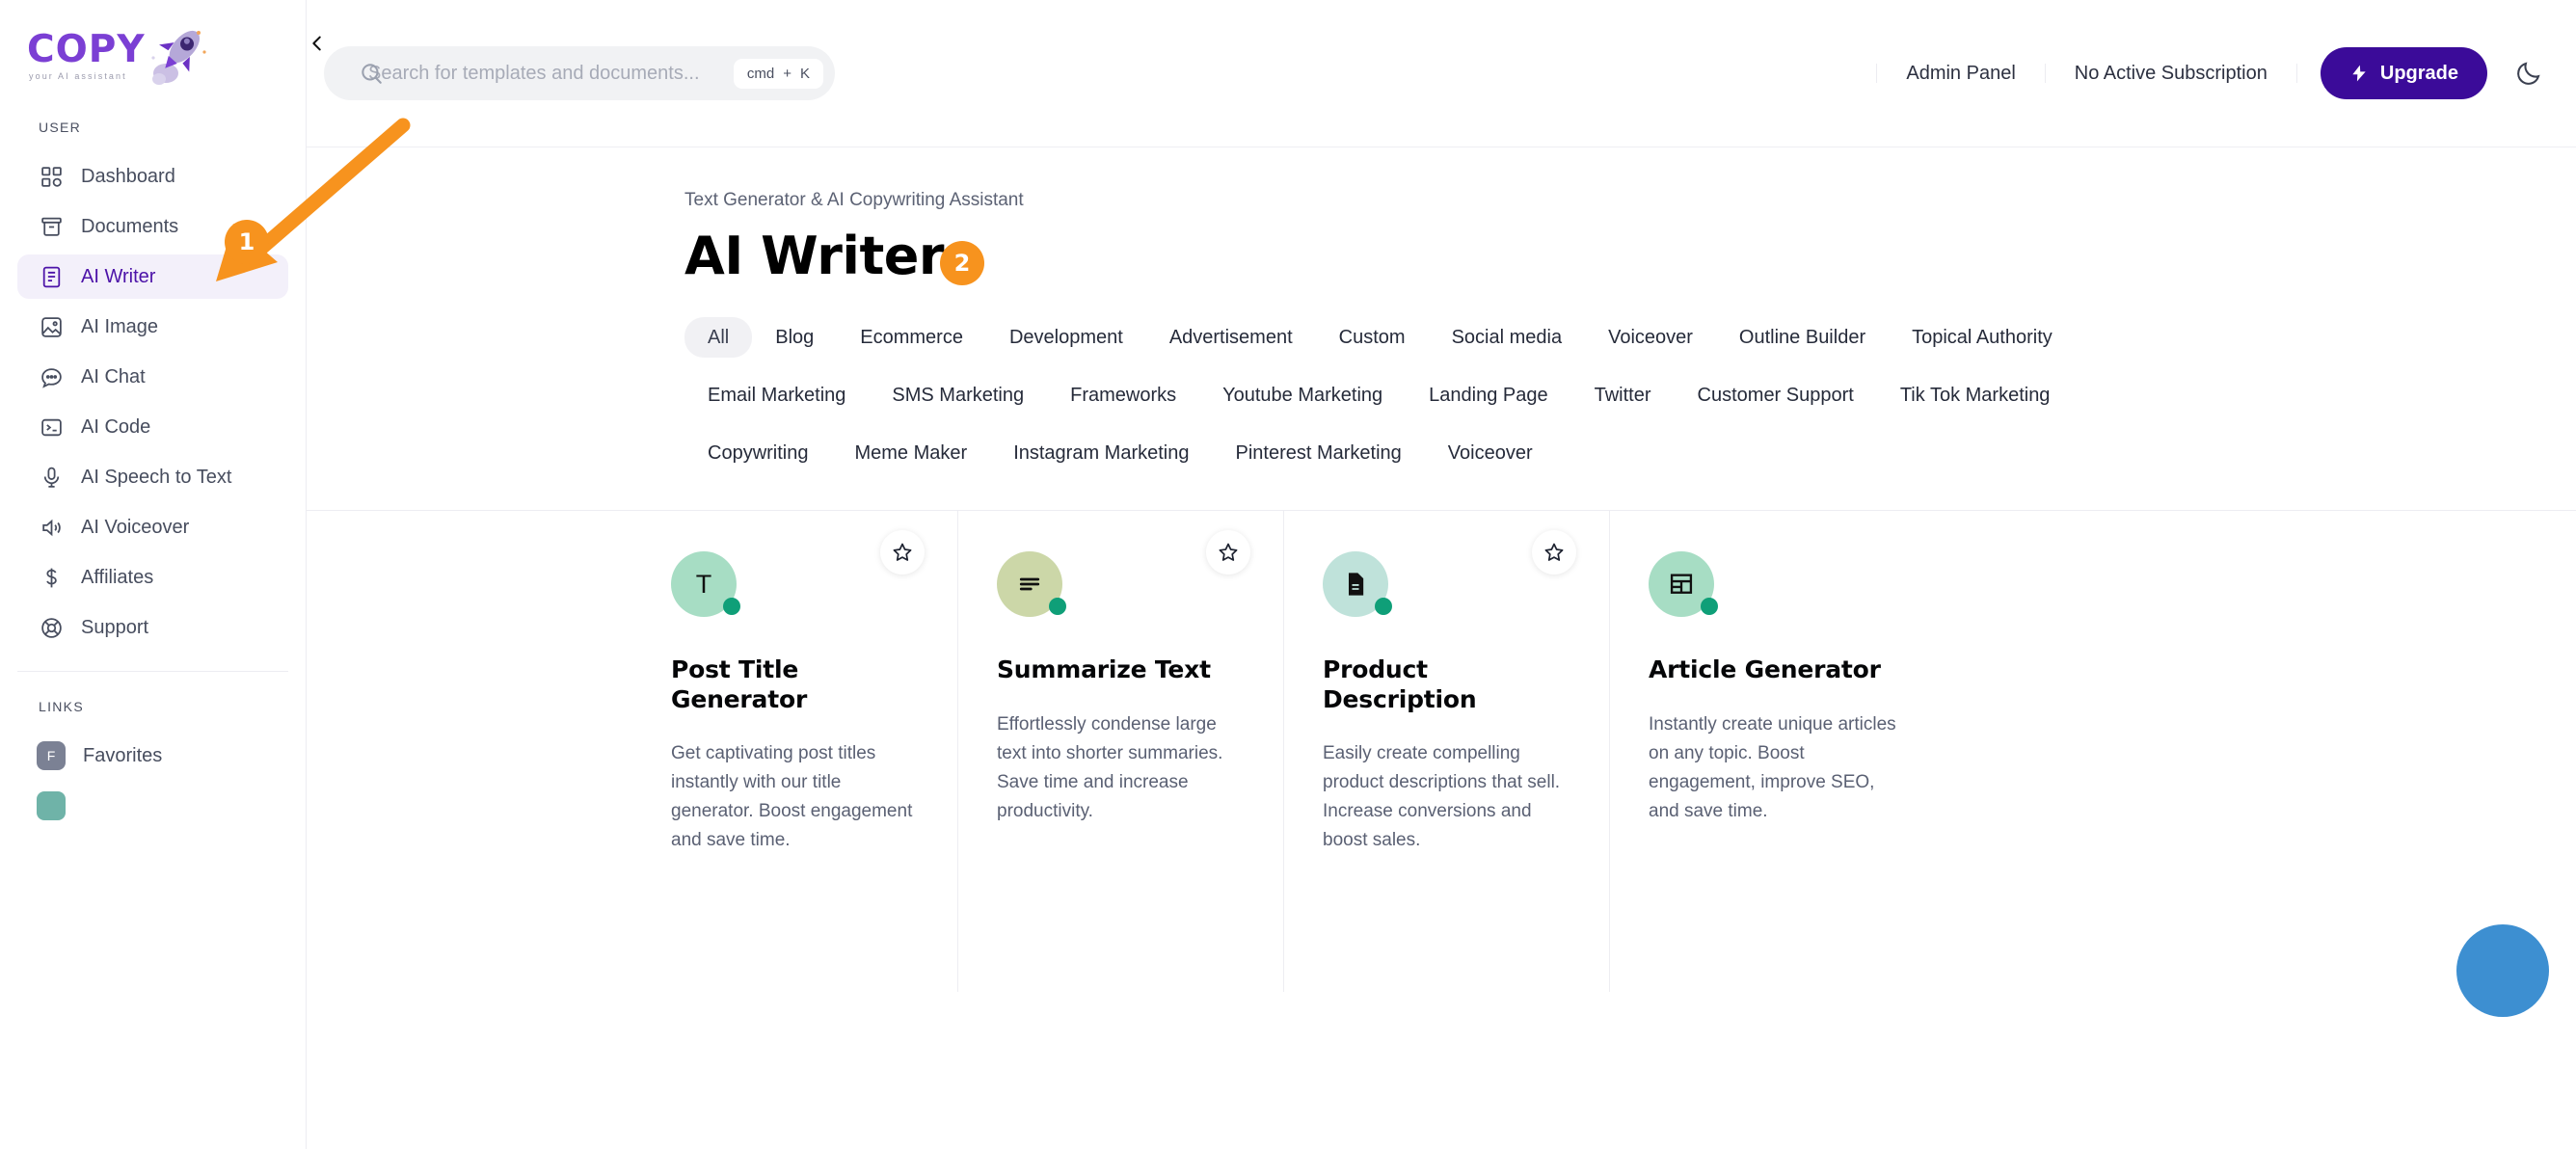 The height and width of the screenshot is (1149, 2576). What do you see at coordinates (2171, 73) in the screenshot?
I see `subscription-status: No Active Subscription` at bounding box center [2171, 73].